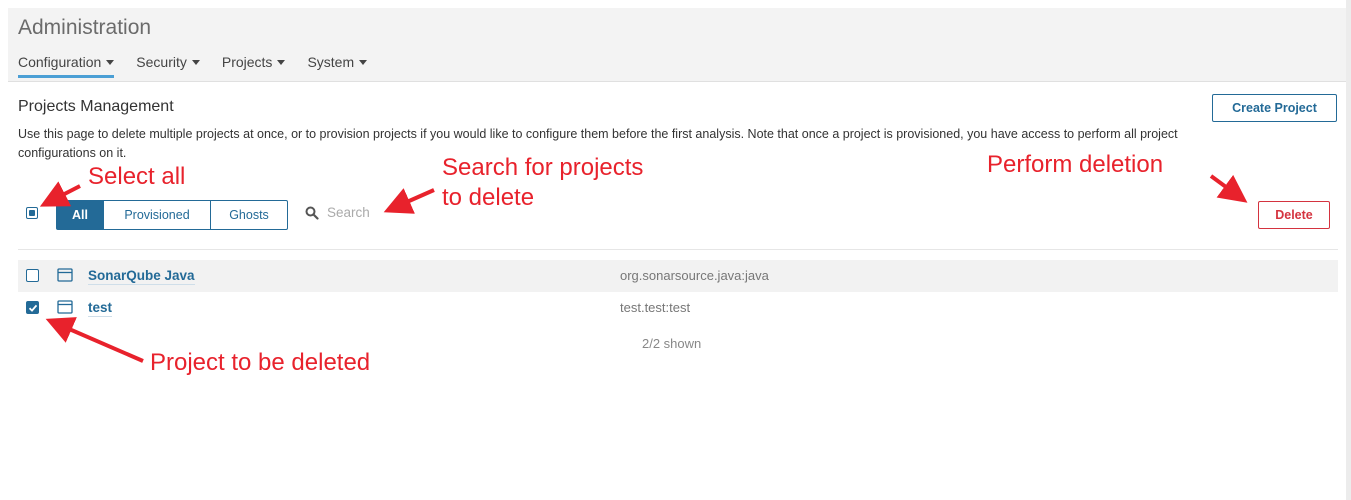 Image resolution: width=1351 pixels, height=500 pixels. Describe the element at coordinates (60, 194) in the screenshot. I see `arrow-select-all` at that location.